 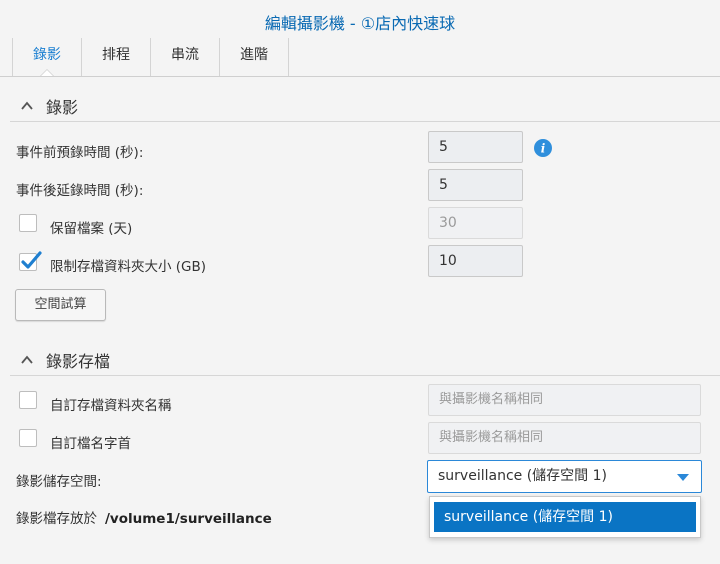 I want to click on section-recording-title: 錄影, so click(x=62, y=107).